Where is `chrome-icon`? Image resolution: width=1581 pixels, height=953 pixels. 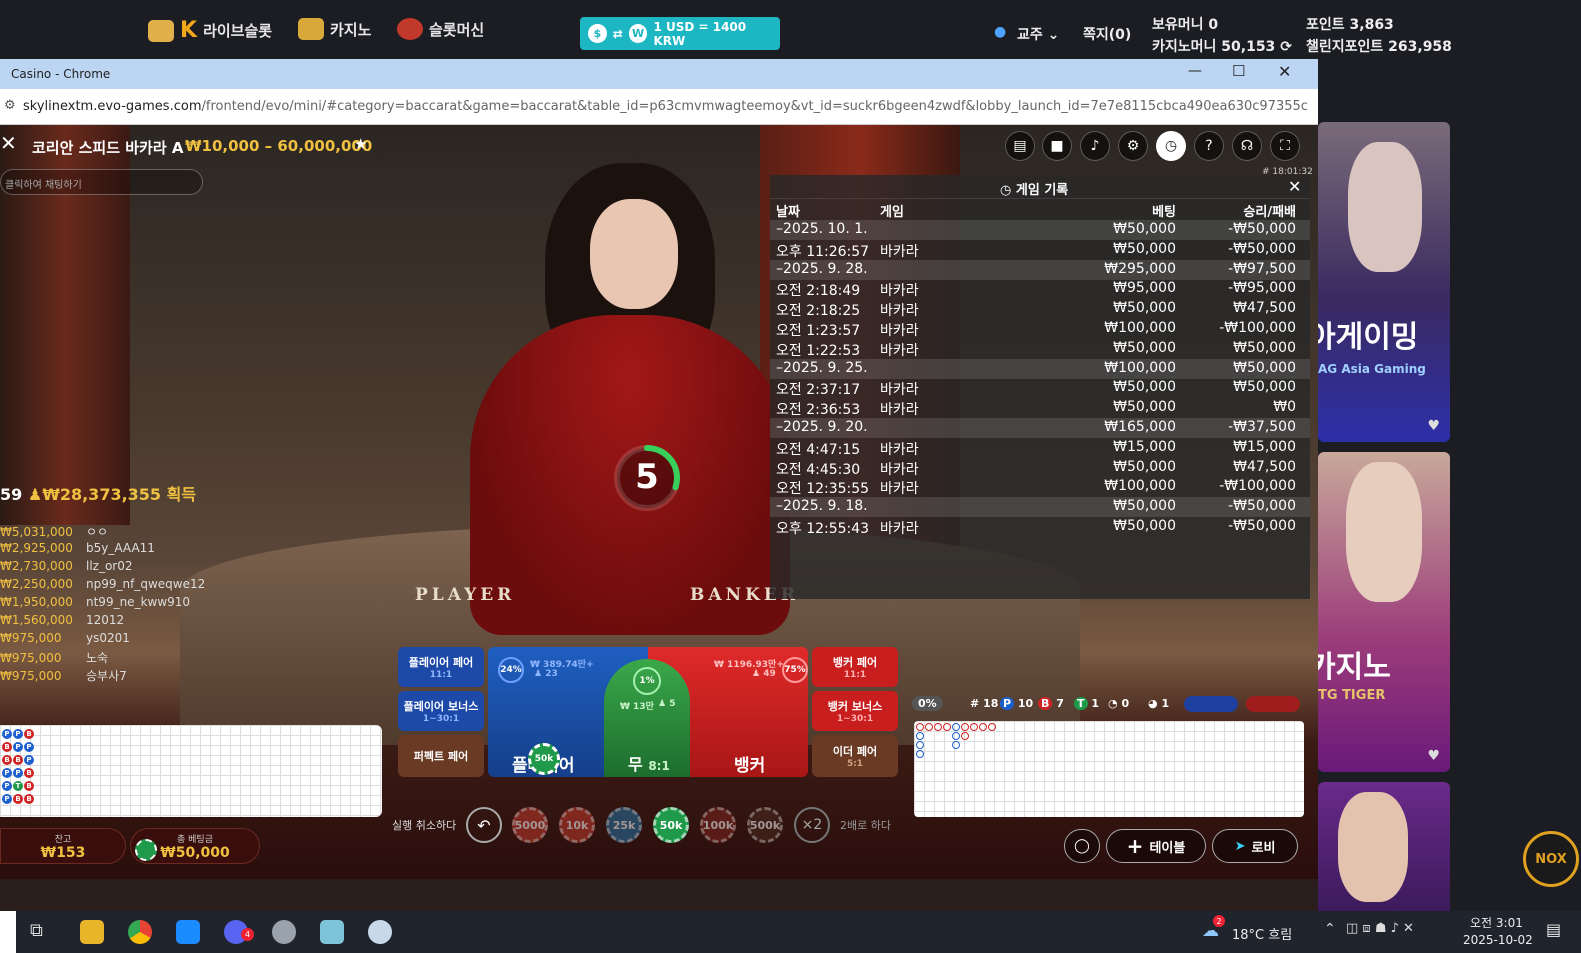
chrome-icon is located at coordinates (140, 932).